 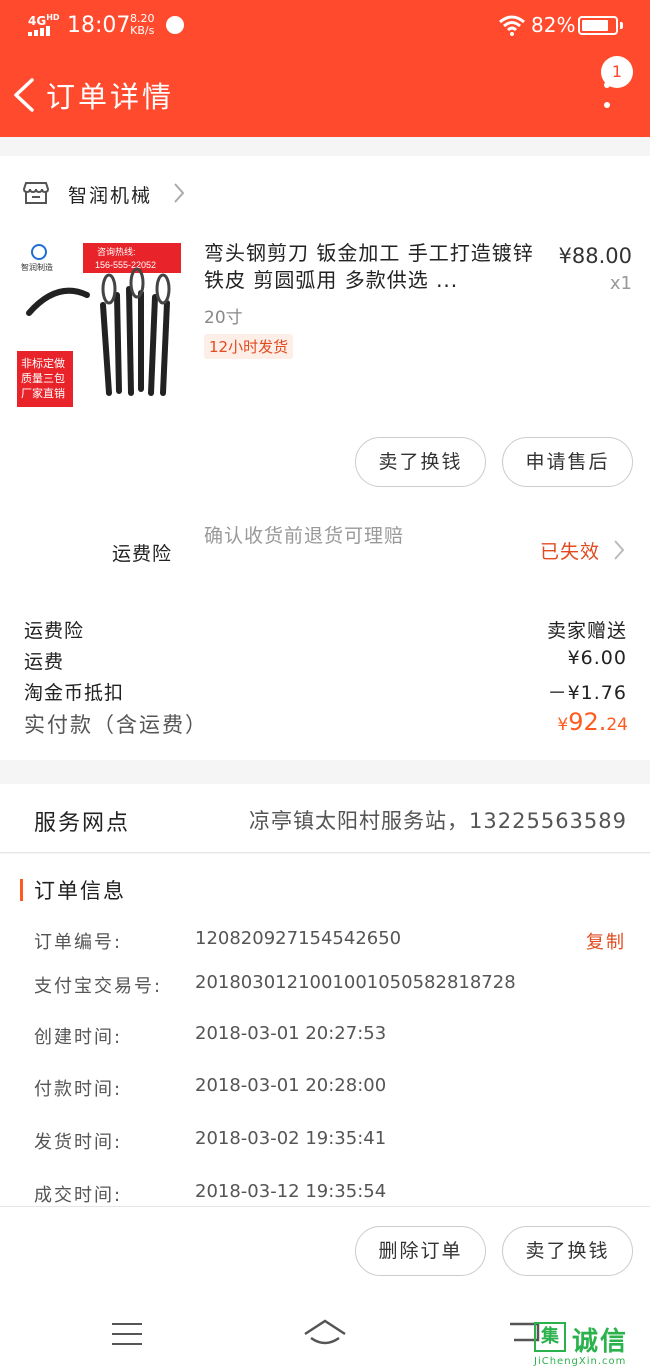 What do you see at coordinates (304, 536) in the screenshot?
I see `insurance-description: 确认收货前退货可理赔` at bounding box center [304, 536].